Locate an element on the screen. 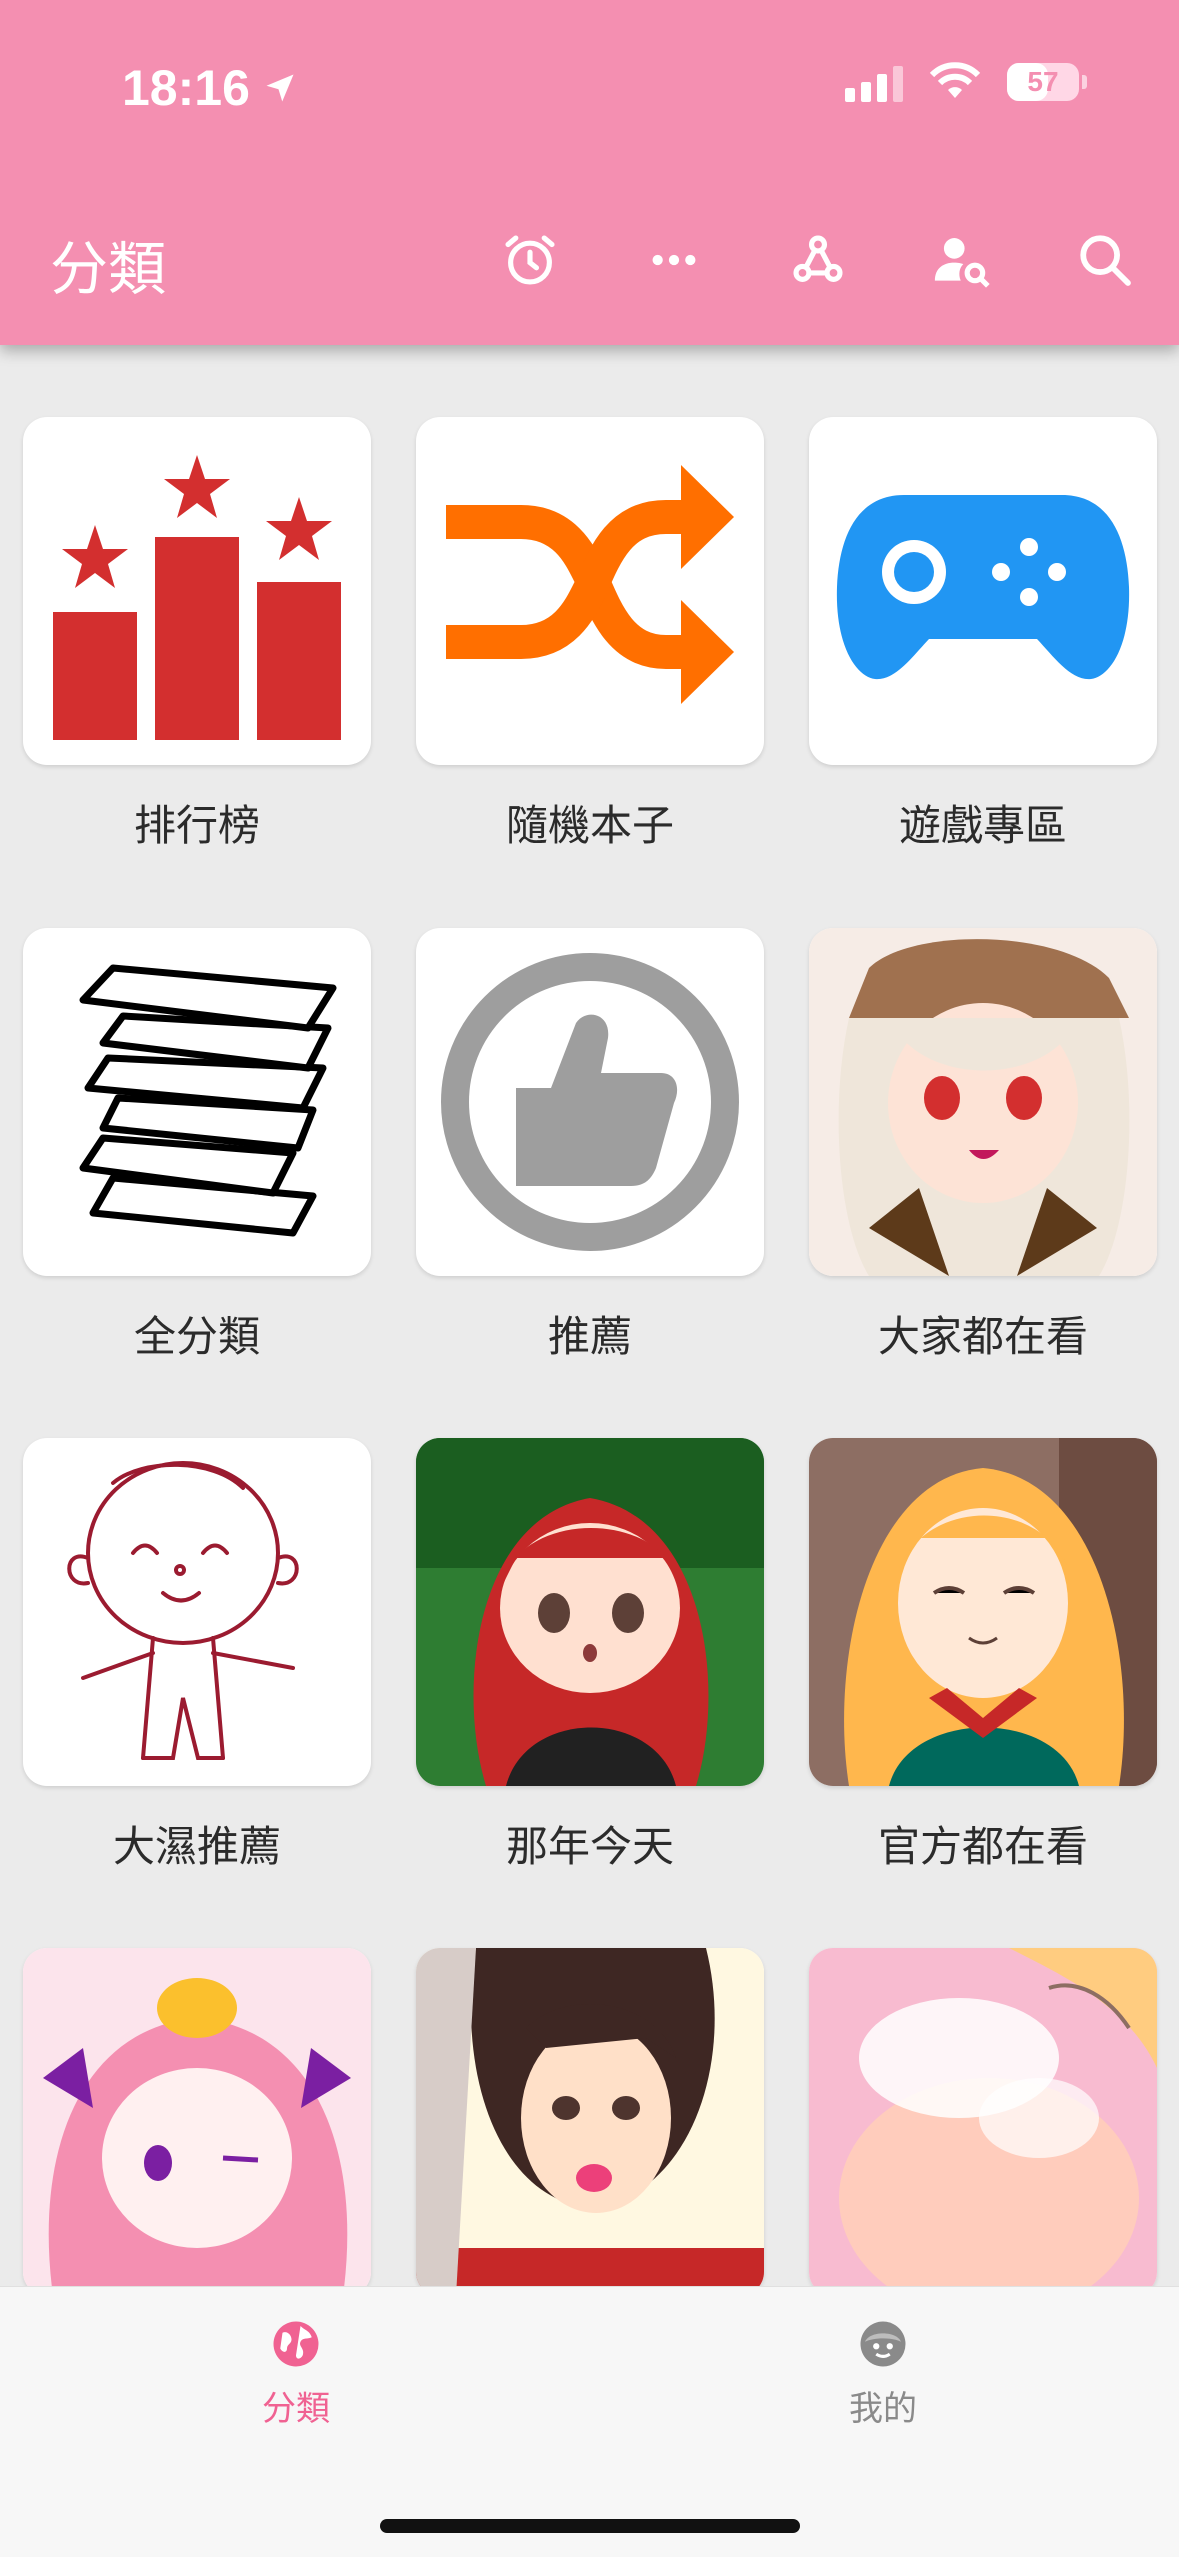 The image size is (1179, 2557). webhook-icon is located at coordinates (818, 258).